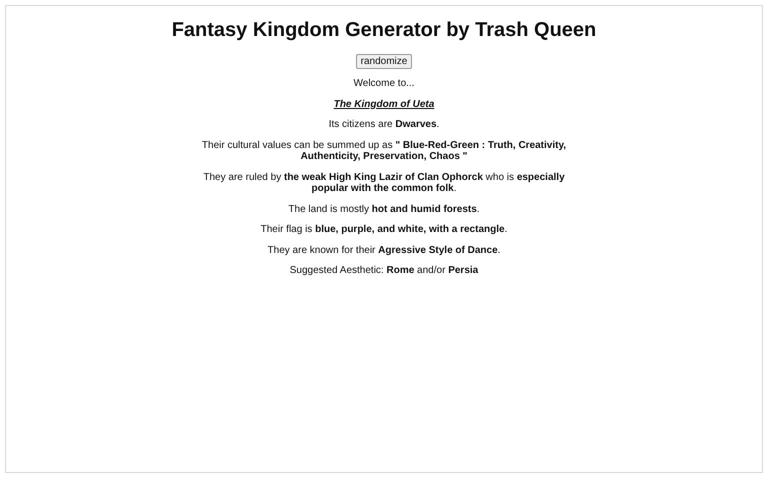 The width and height of the screenshot is (768, 480). Describe the element at coordinates (384, 270) in the screenshot. I see `description-text: Suggested Aesthetic: Rome and/or Persia` at that location.